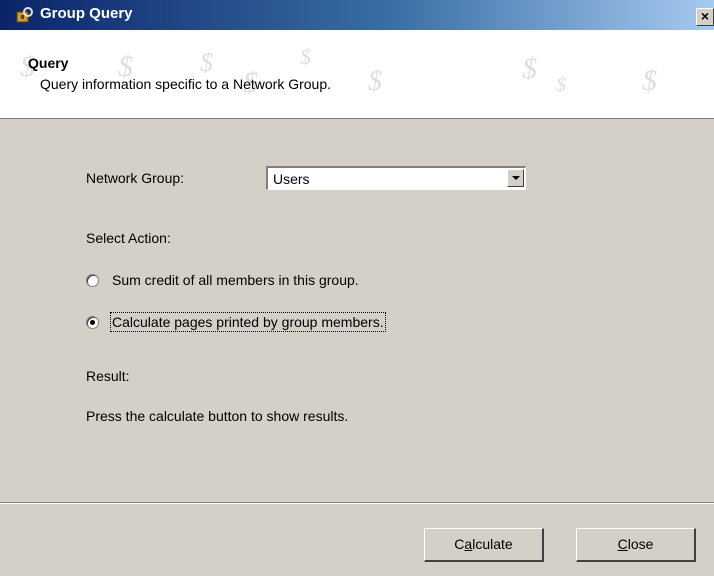 This screenshot has height=576, width=714. What do you see at coordinates (24, 15) in the screenshot?
I see `key-lock-icon` at bounding box center [24, 15].